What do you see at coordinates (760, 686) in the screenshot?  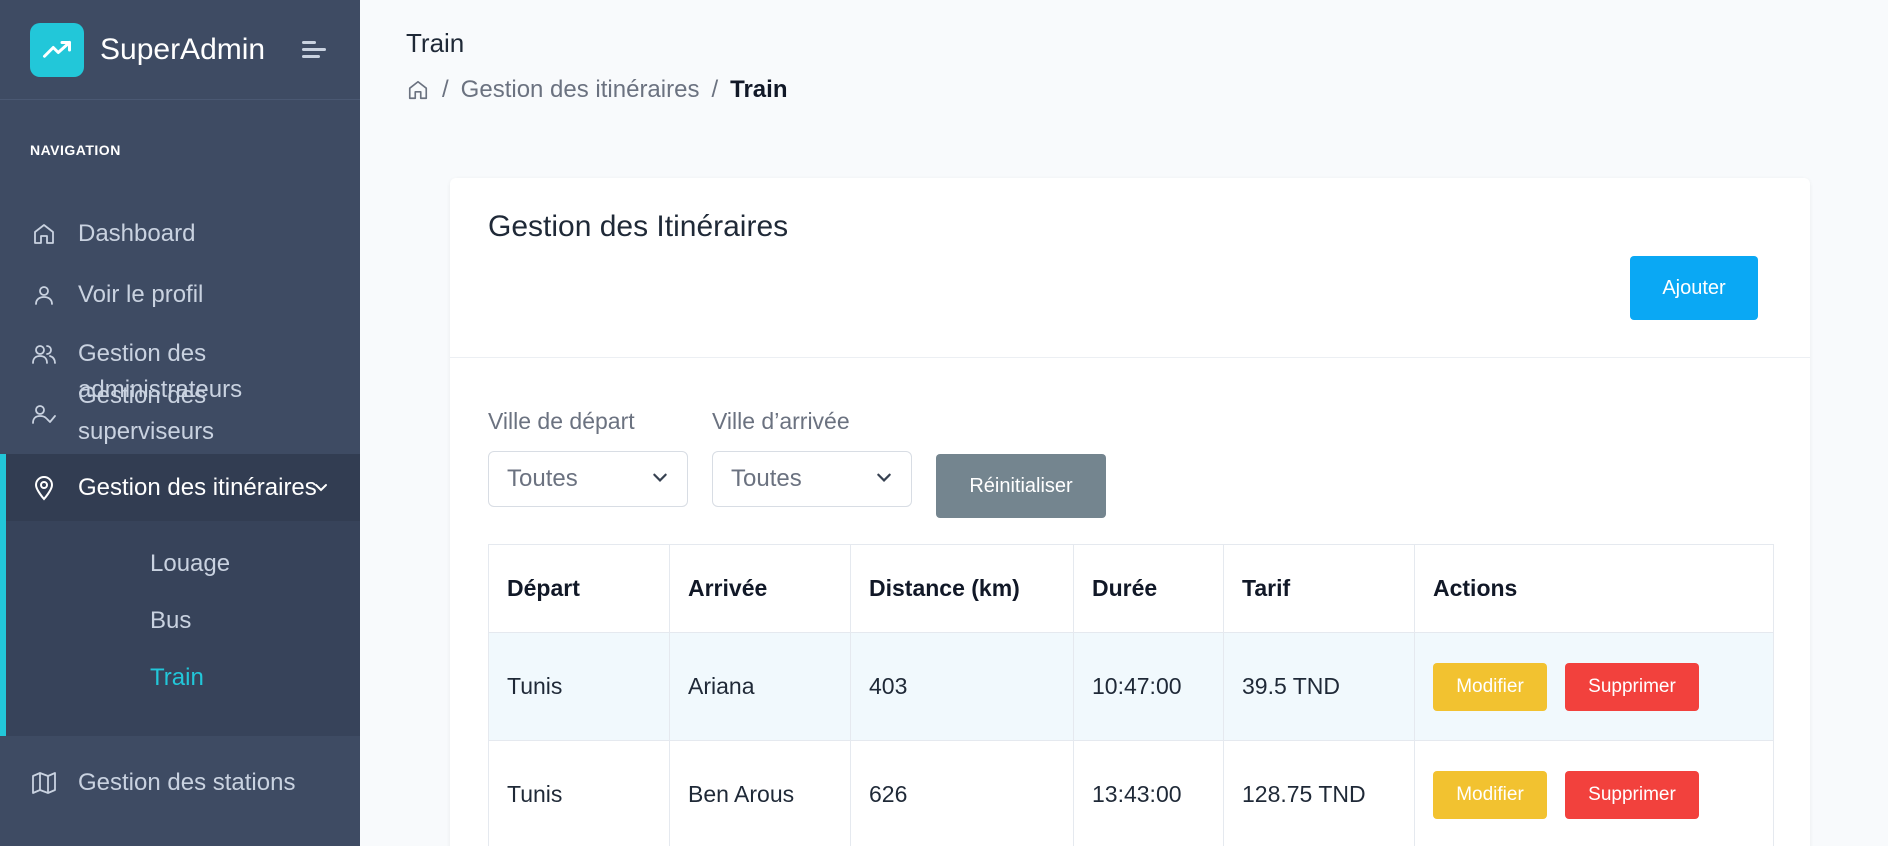 I see `cell-arrivee: Ariana` at bounding box center [760, 686].